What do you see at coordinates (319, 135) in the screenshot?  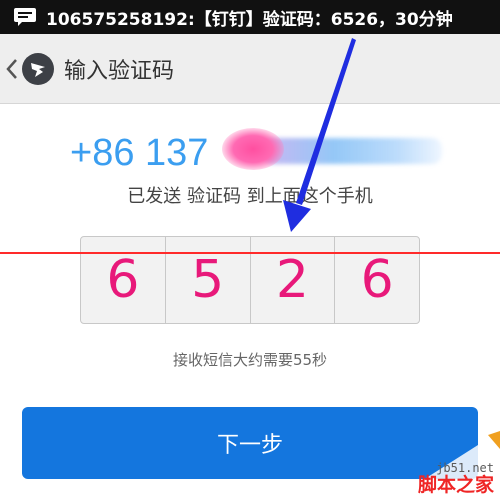 I see `annotation-arrow` at bounding box center [319, 135].